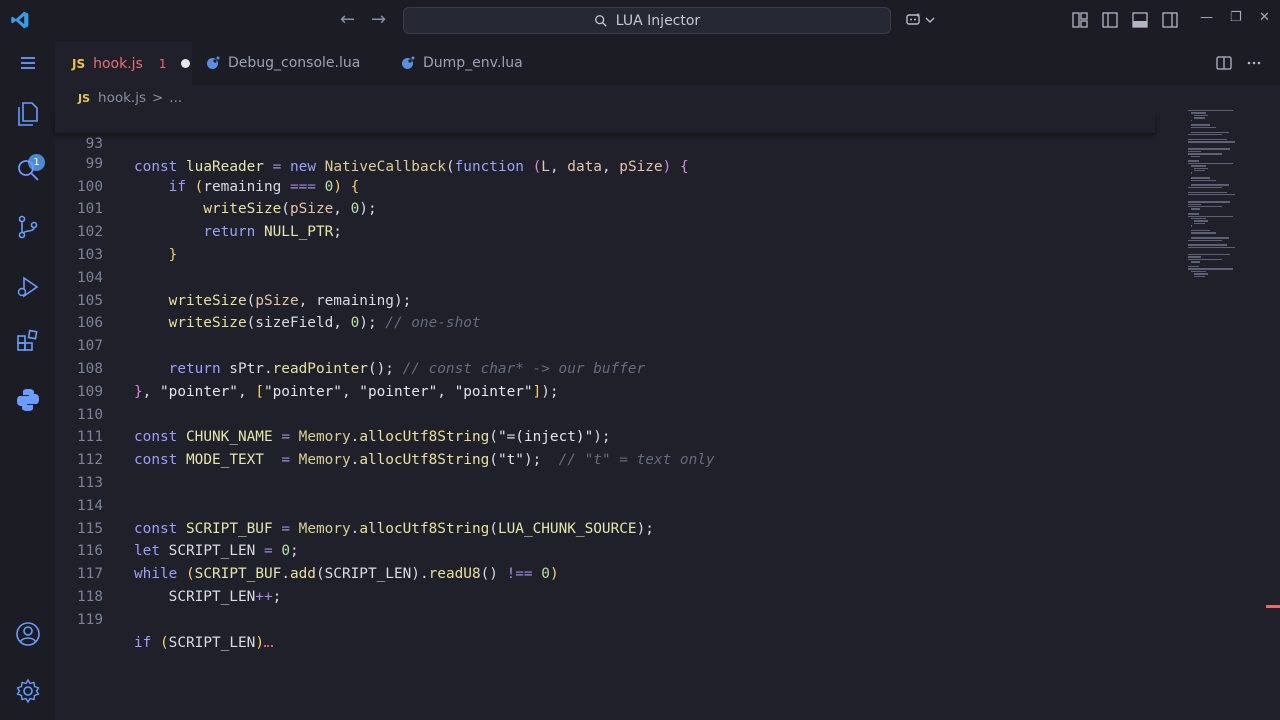 The image size is (1280, 720). I want to click on minimize-icon: —, so click(1206, 17).